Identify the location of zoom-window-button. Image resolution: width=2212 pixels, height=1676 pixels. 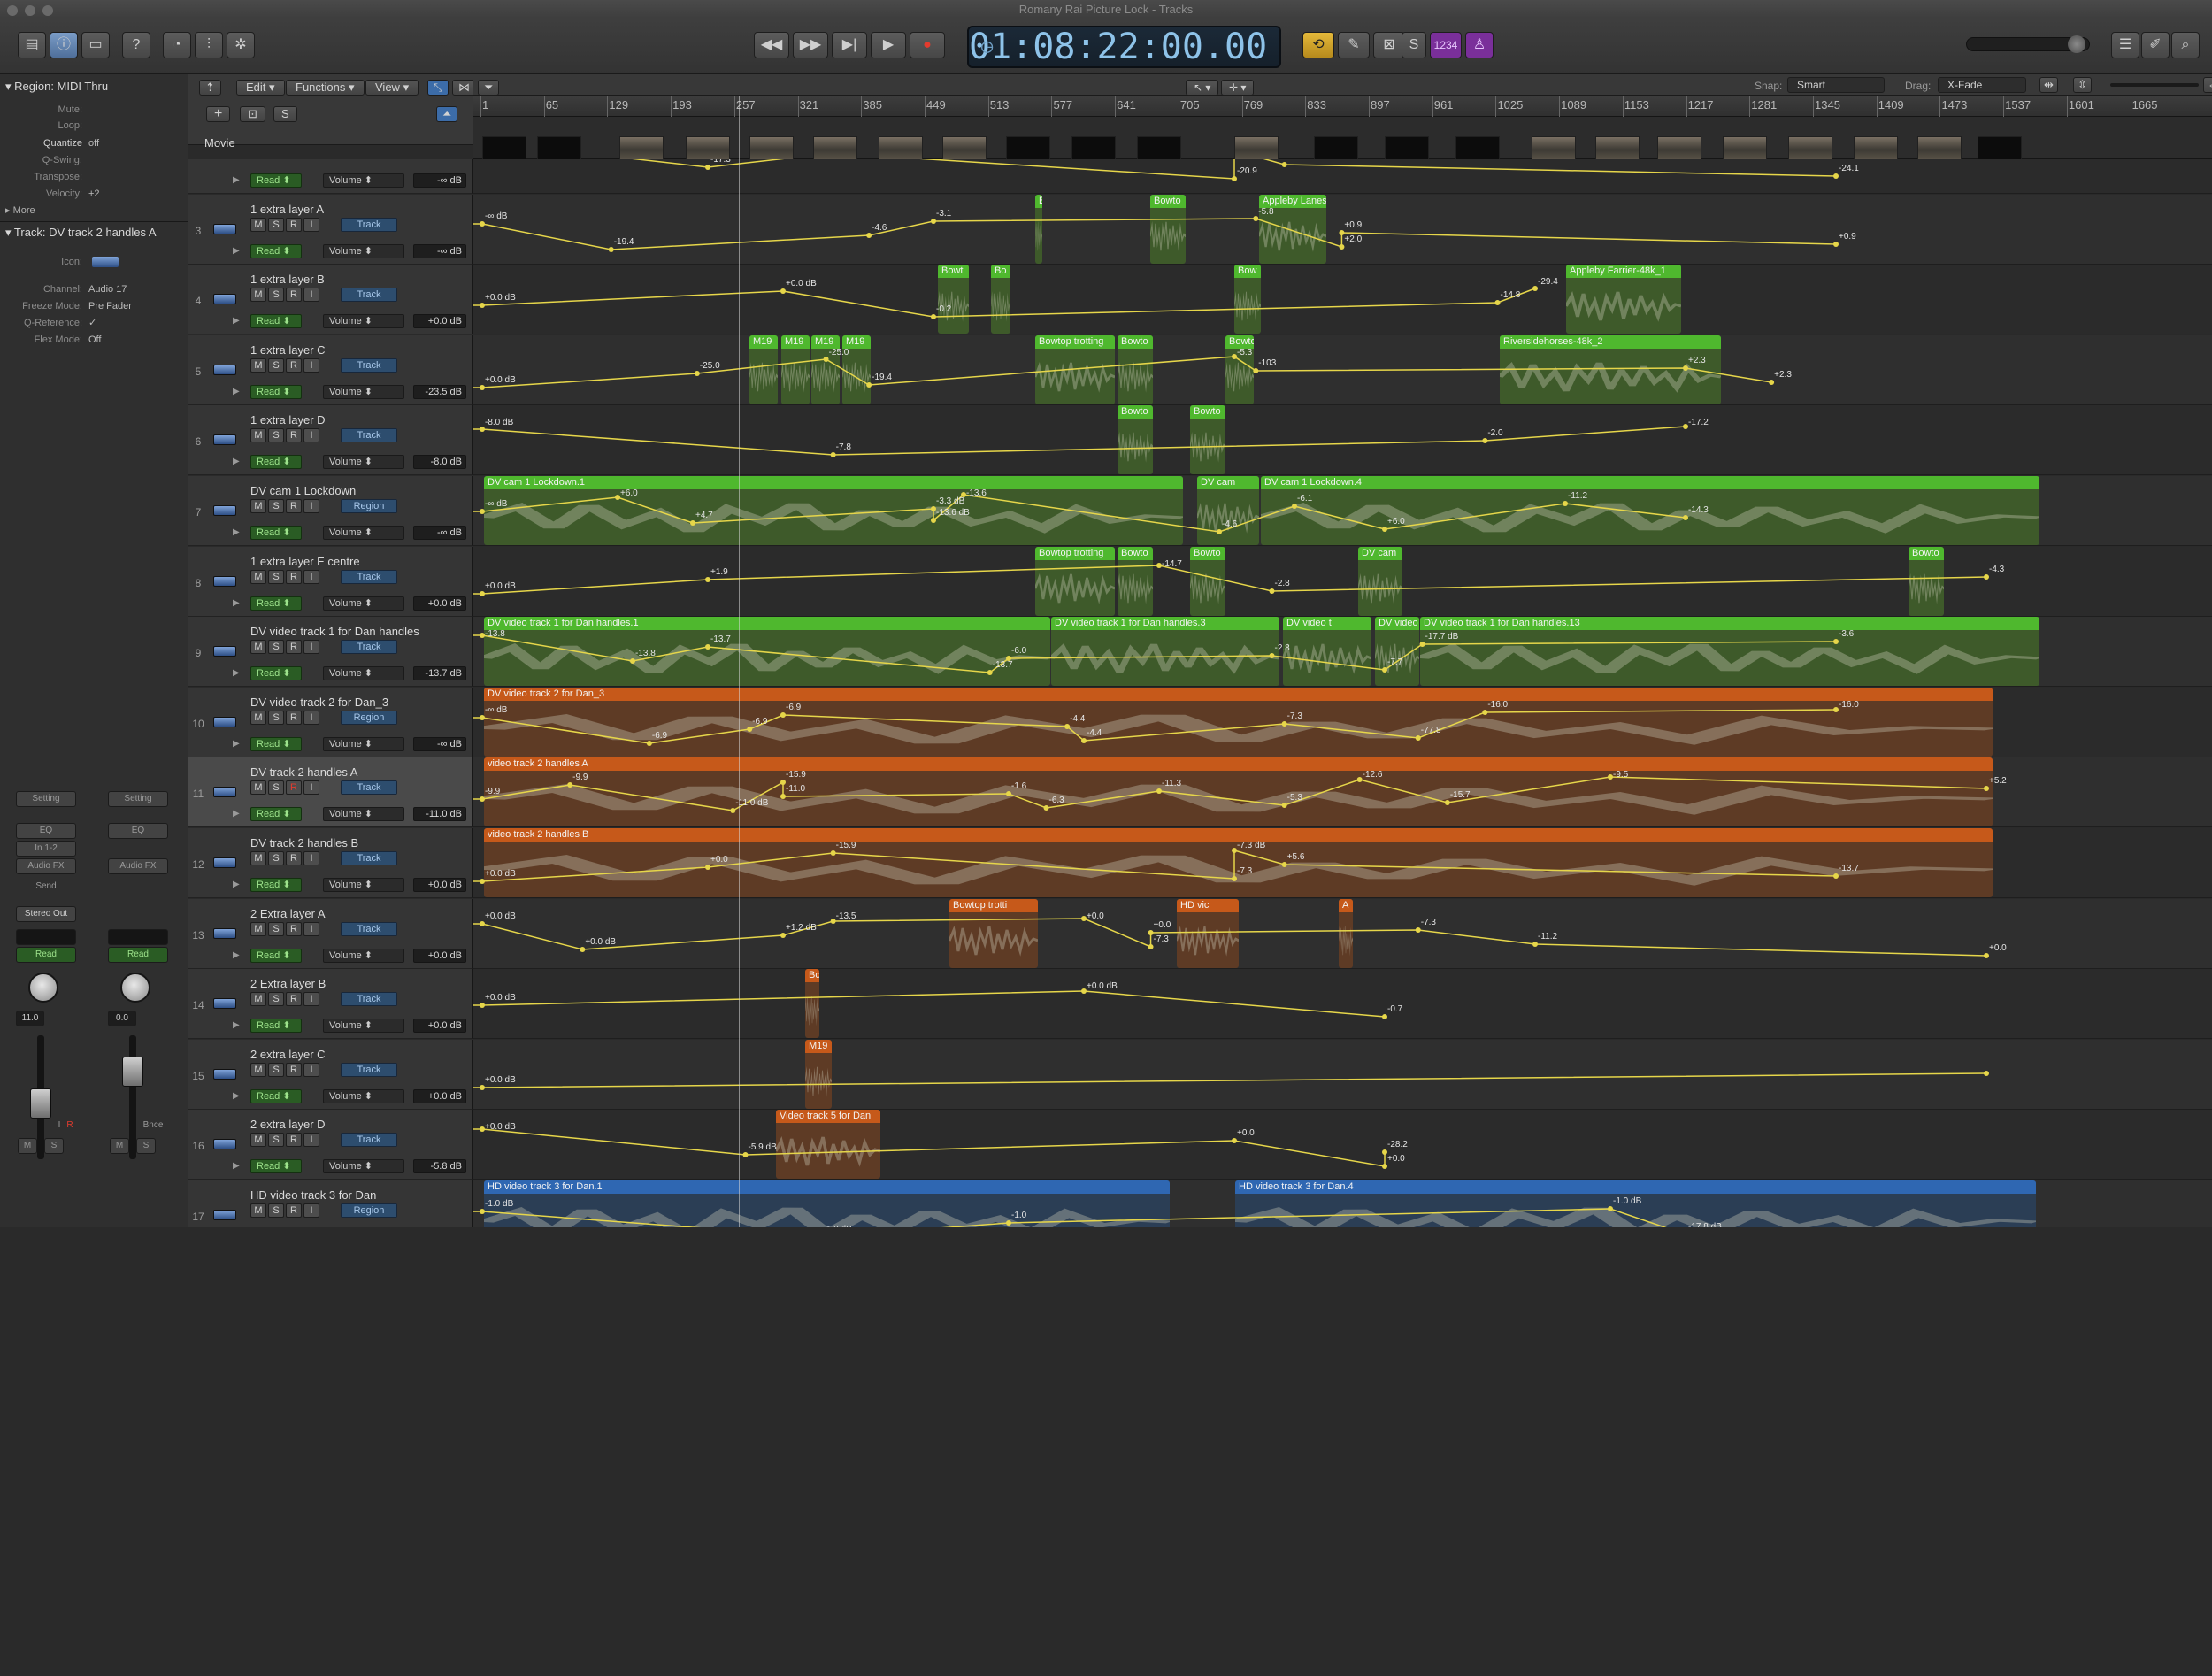
(48, 10).